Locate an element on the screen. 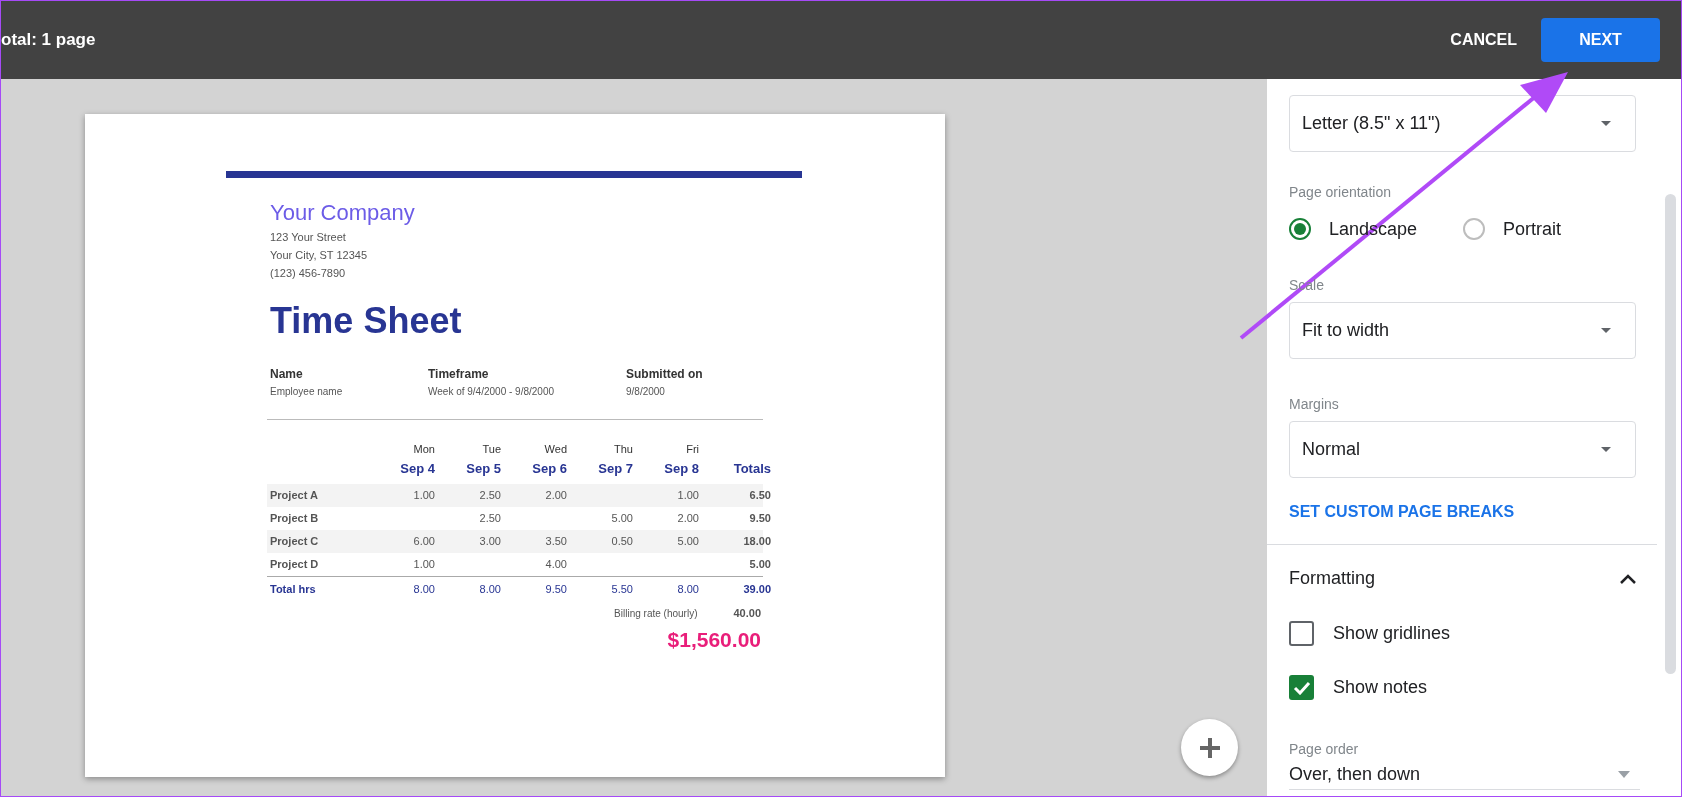 The height and width of the screenshot is (797, 1682). billing-rate-value: 40.00 is located at coordinates (747, 613).